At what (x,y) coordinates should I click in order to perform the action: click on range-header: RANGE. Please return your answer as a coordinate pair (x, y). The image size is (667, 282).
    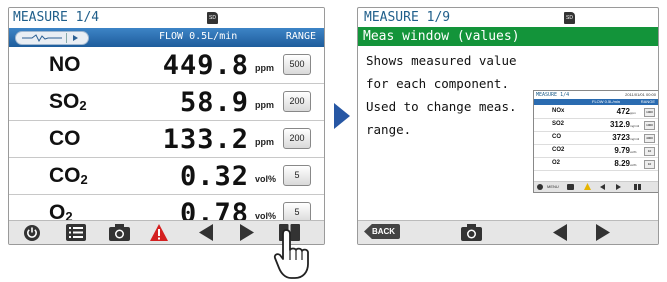
    Looking at the image, I should click on (300, 36).